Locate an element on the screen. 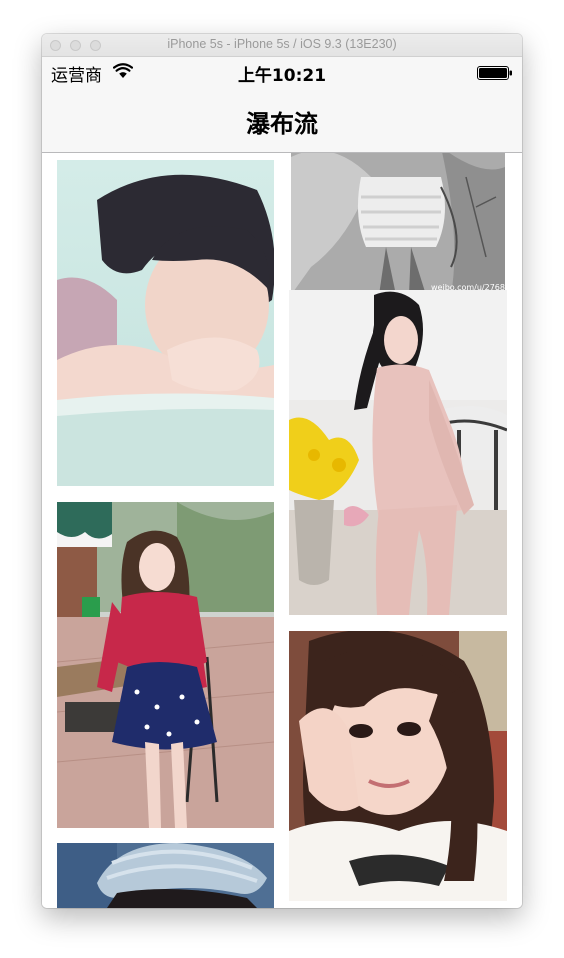  photo-1-image is located at coordinates (165, 323).